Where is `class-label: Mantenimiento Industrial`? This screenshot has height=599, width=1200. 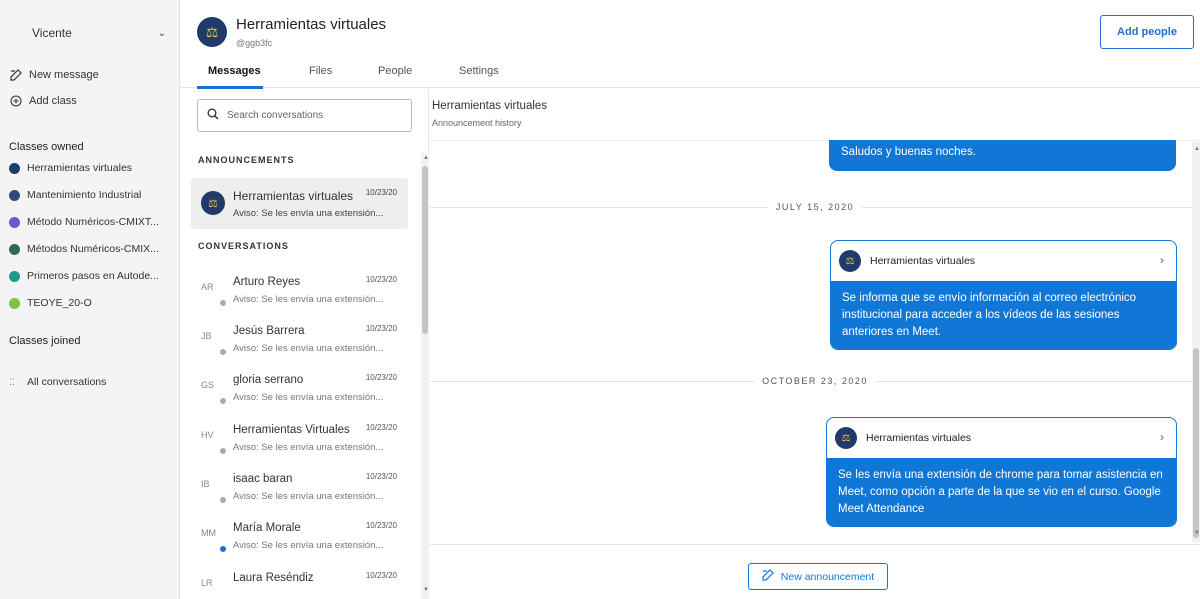
class-label: Mantenimiento Industrial is located at coordinates (84, 195).